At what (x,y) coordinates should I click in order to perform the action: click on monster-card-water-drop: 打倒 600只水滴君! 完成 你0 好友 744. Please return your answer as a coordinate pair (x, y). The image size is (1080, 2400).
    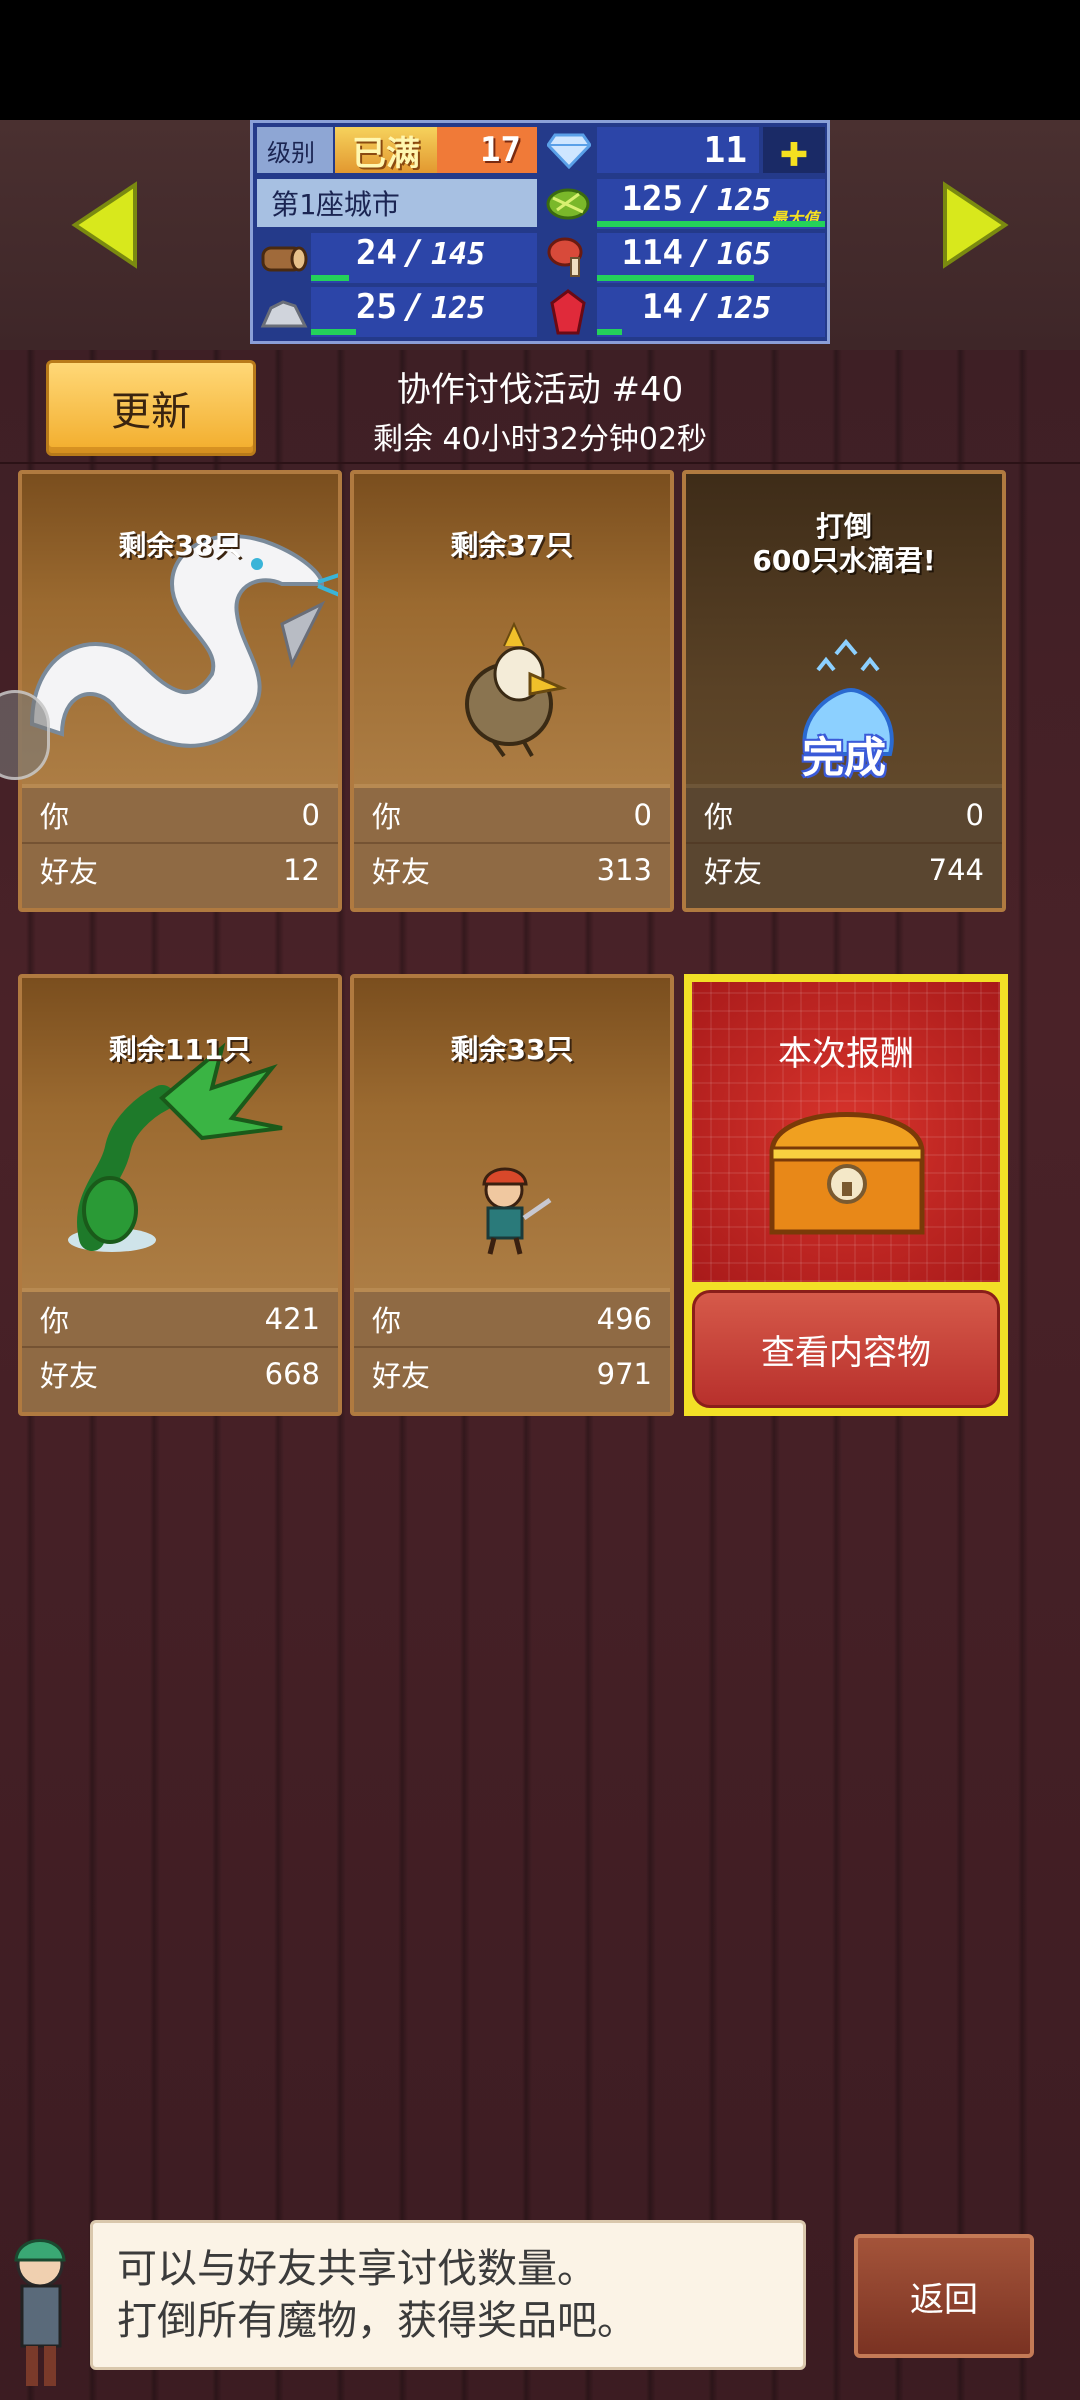
    Looking at the image, I should click on (844, 691).